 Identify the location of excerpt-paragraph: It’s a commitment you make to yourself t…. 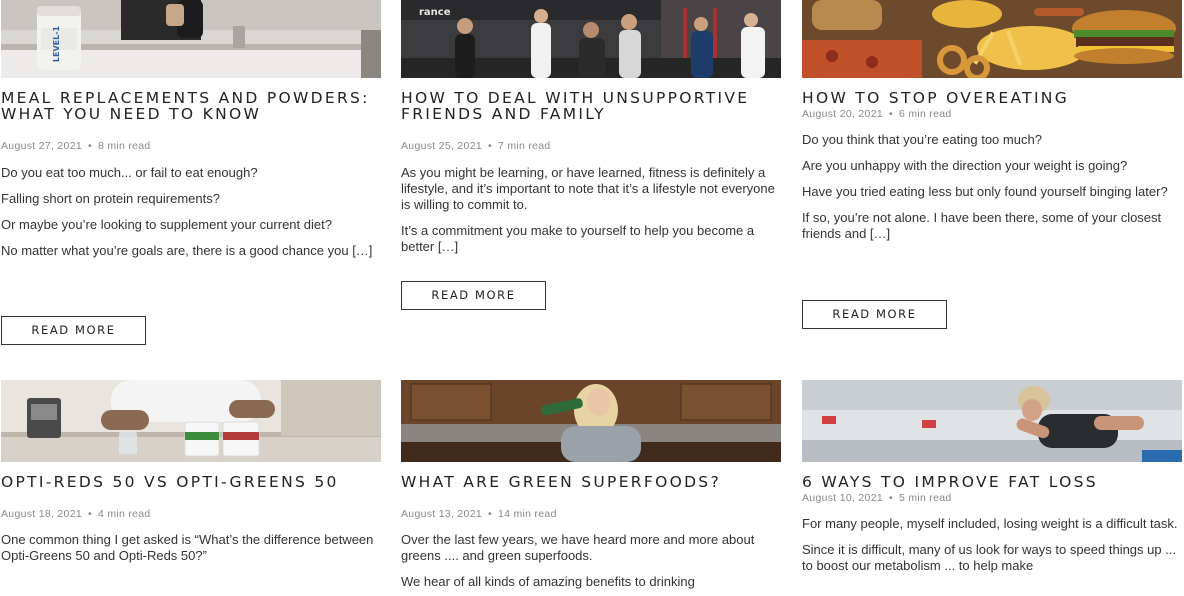
(578, 238).